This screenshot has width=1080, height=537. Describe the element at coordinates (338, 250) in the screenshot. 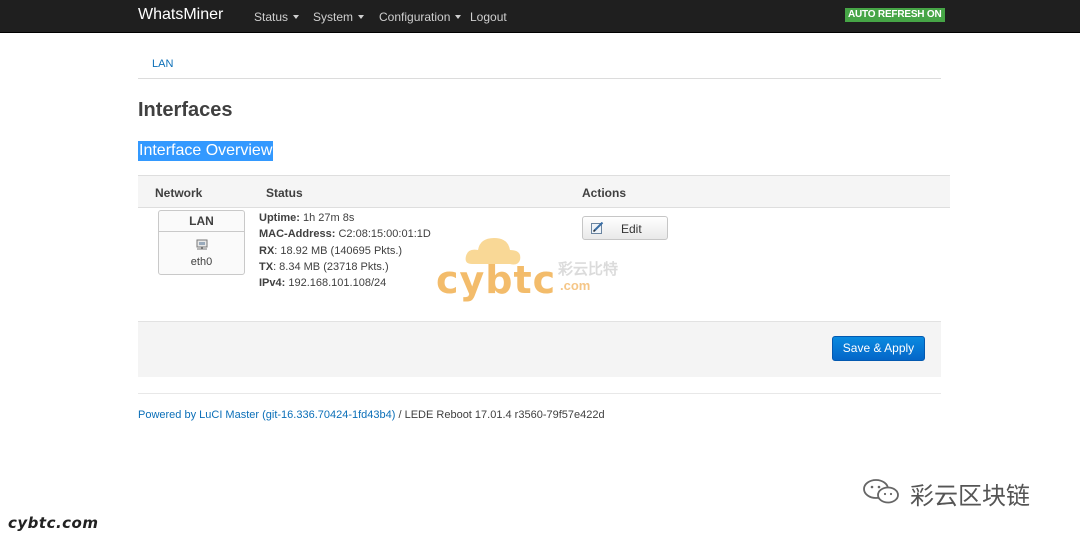

I see `status-rx-value: : 18.92 MB (140695 Pkts.)` at that location.